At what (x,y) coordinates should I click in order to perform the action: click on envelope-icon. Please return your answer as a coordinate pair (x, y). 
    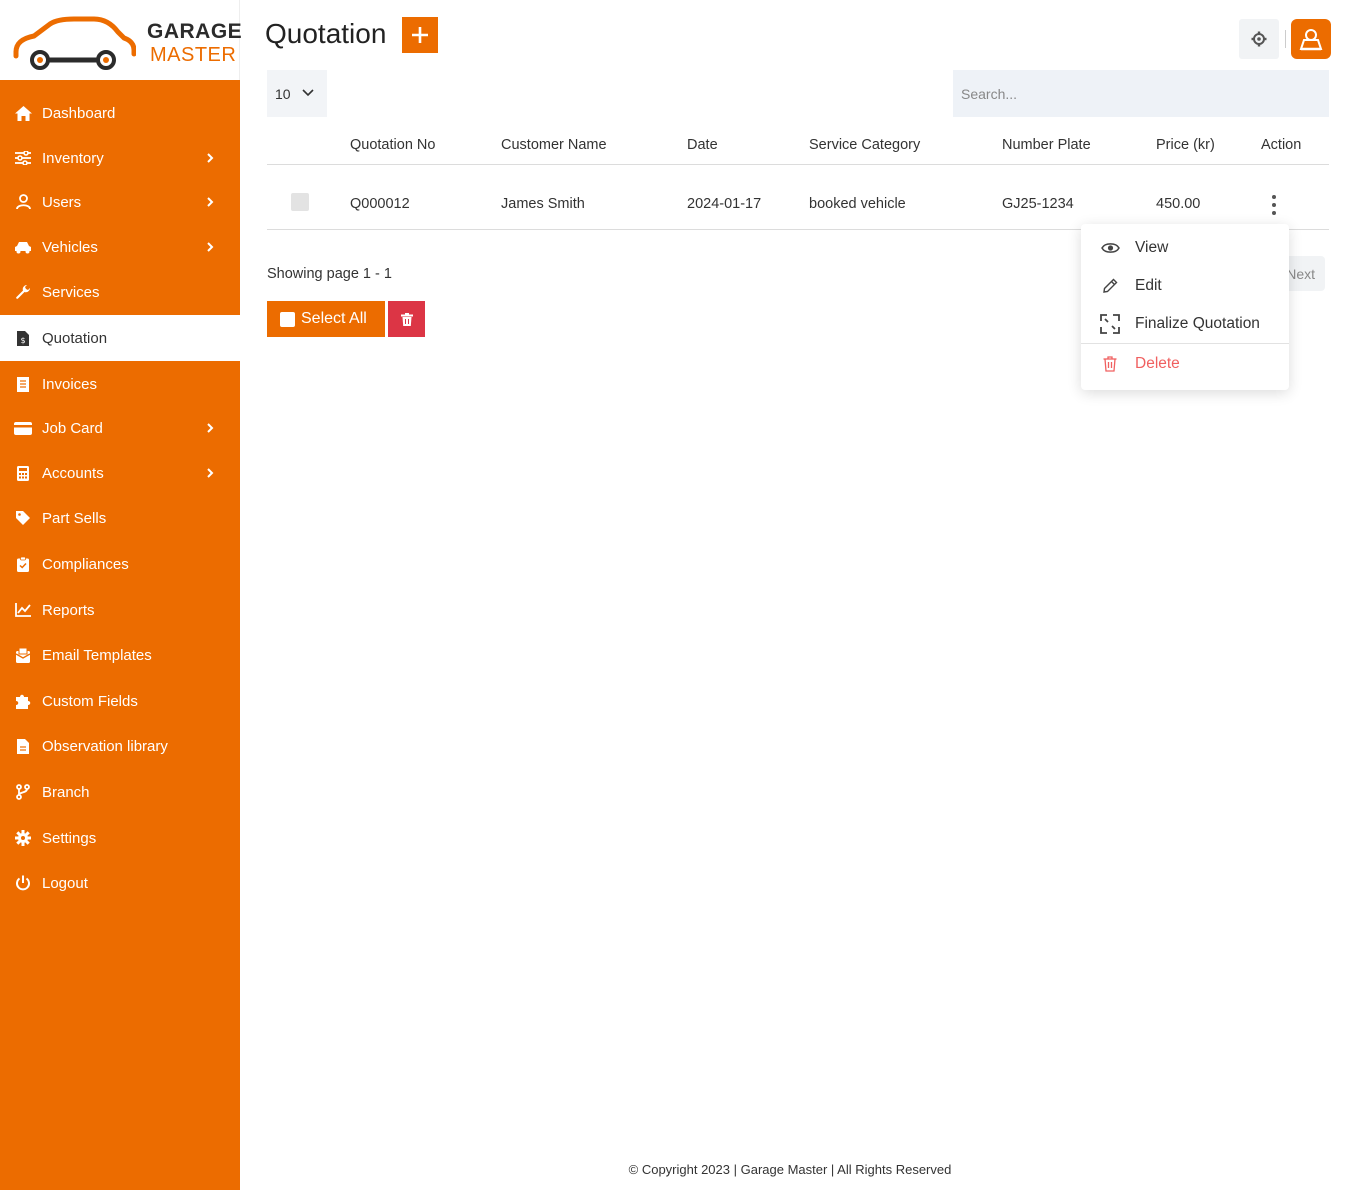
    Looking at the image, I should click on (23, 655).